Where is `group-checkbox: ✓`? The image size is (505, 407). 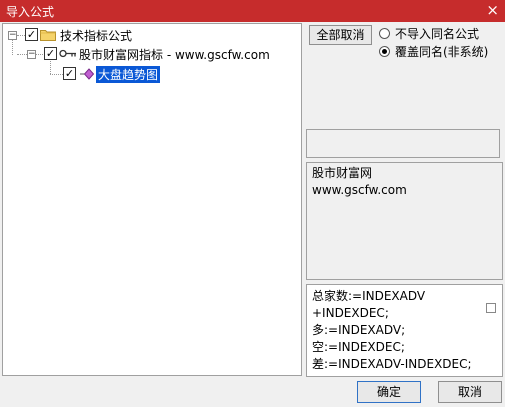 group-checkbox: ✓ is located at coordinates (50, 53).